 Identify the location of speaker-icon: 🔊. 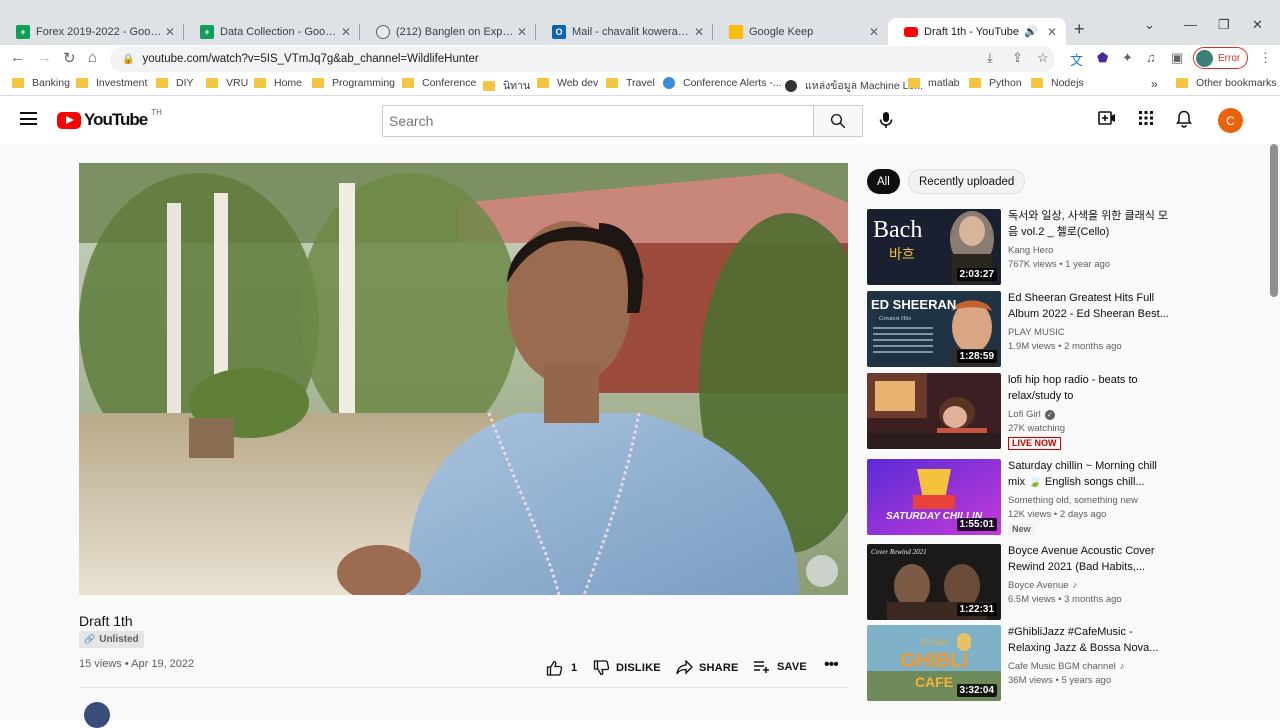
(1031, 31).